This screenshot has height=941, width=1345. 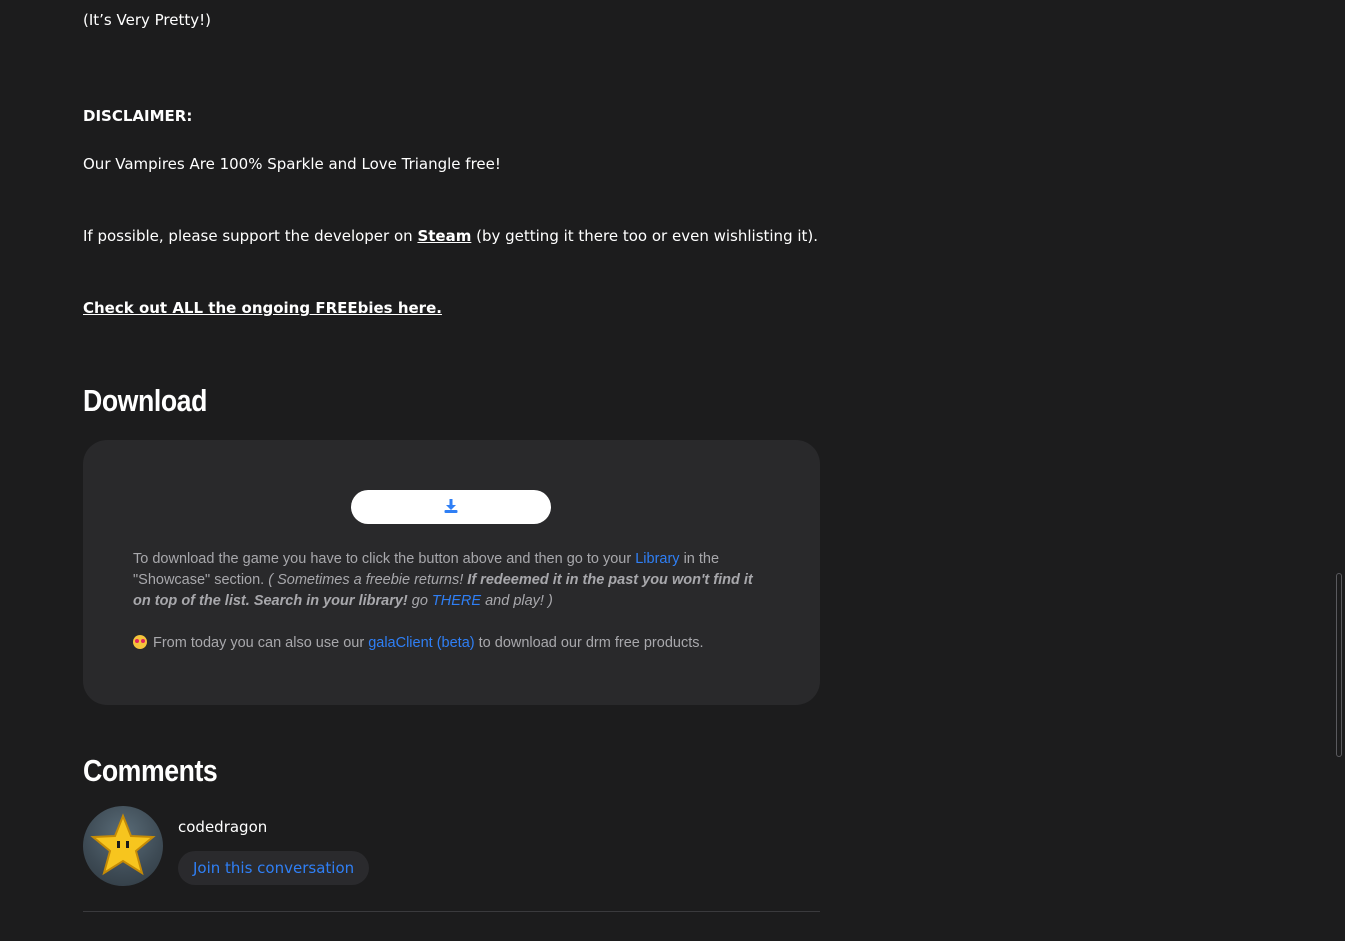 What do you see at coordinates (456, 601) in the screenshot?
I see `there-link: THERE` at bounding box center [456, 601].